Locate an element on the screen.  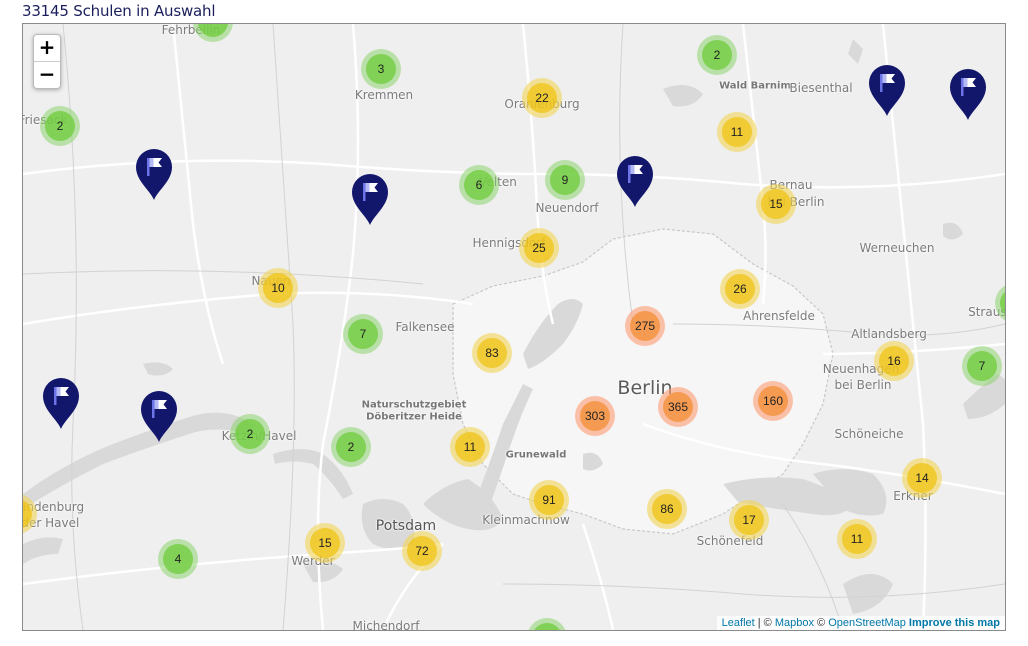
cluster-count: 83 is located at coordinates (492, 353).